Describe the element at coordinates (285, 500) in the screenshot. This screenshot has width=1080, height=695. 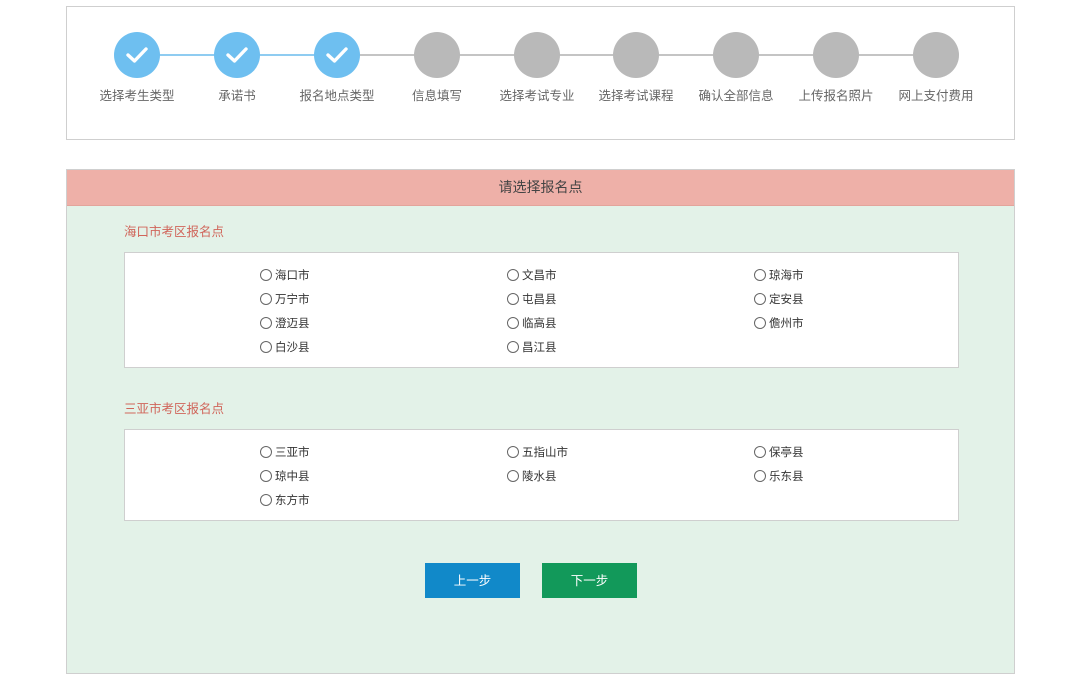
I see `radio-option: 东方市` at that location.